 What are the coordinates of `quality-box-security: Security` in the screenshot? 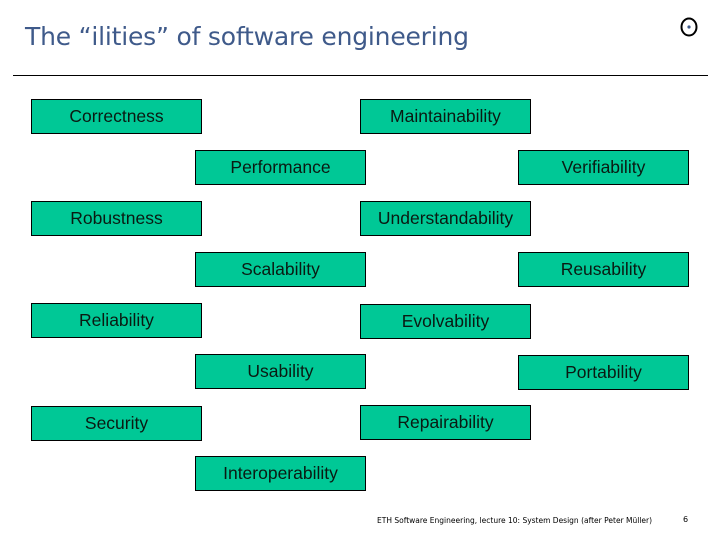 It's located at (116, 423).